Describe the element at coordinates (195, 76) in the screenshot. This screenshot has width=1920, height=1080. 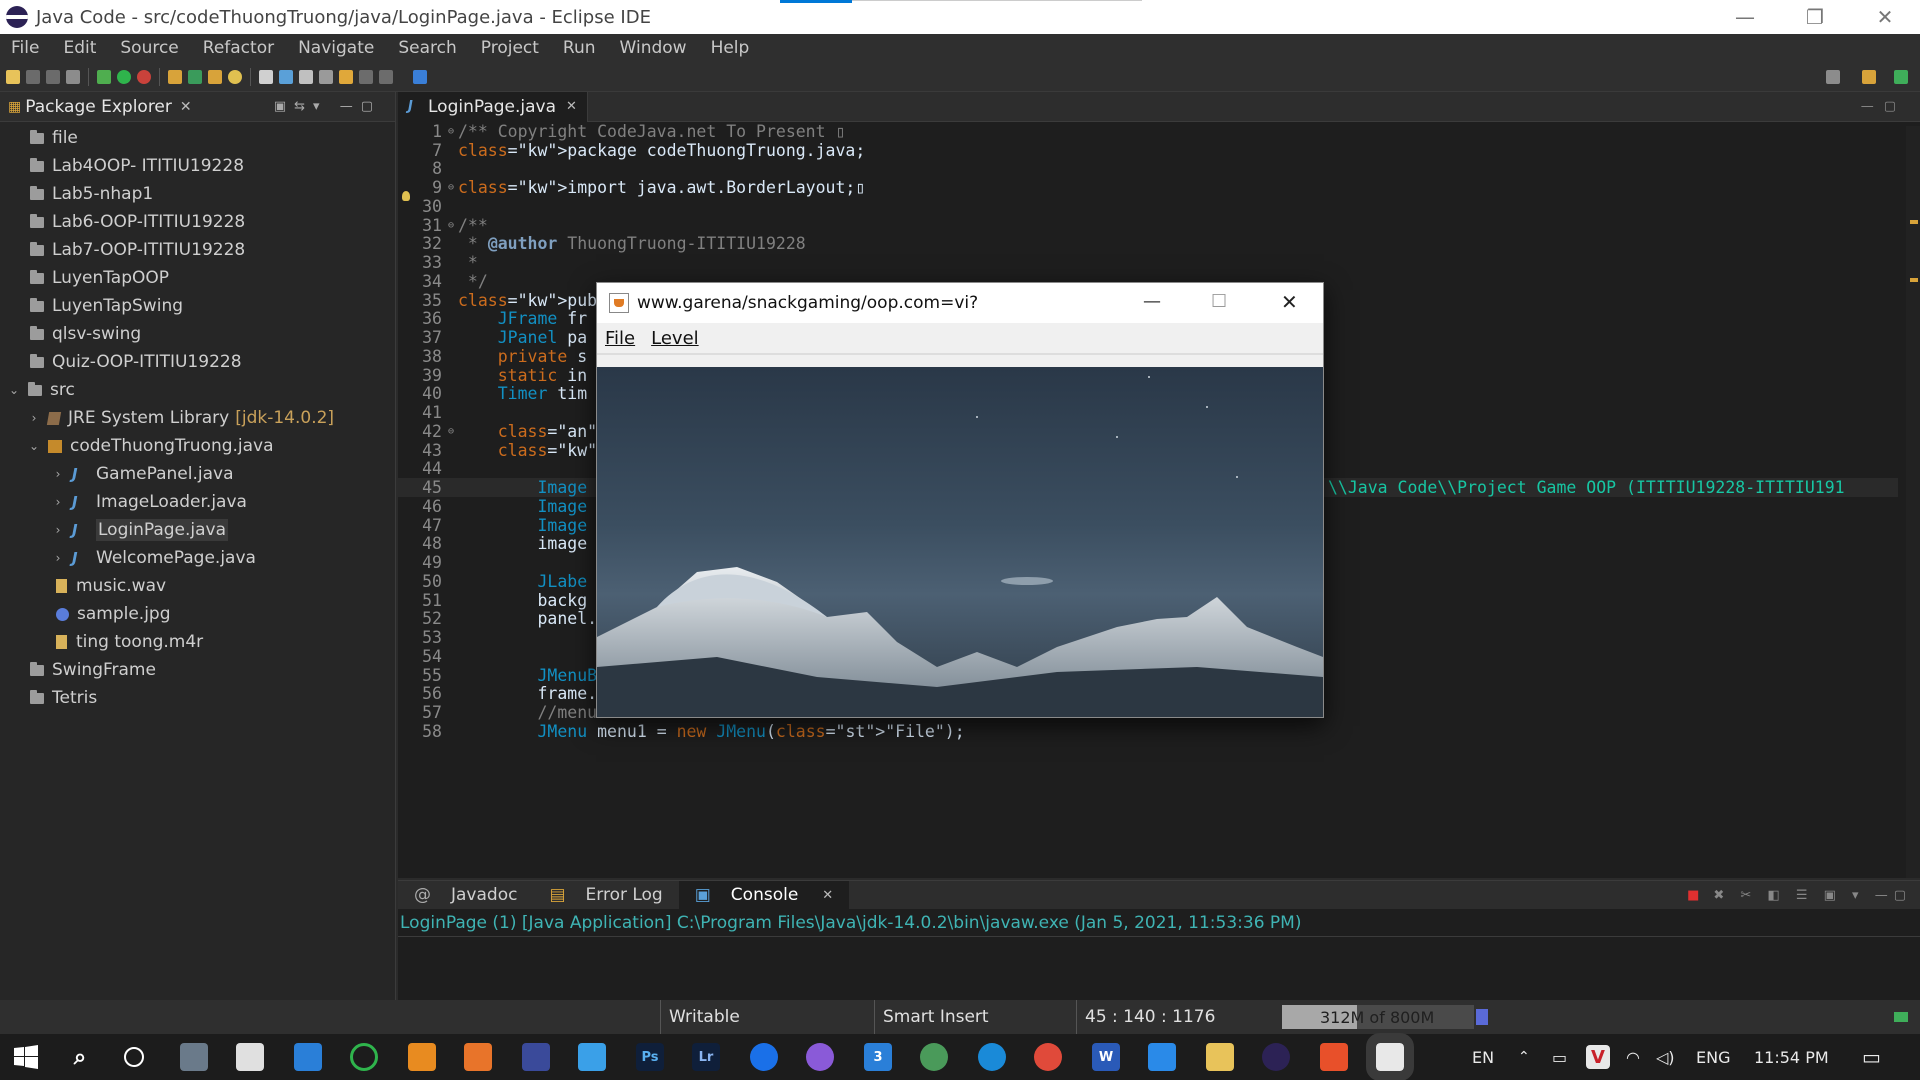
I see `new-class-icon` at that location.